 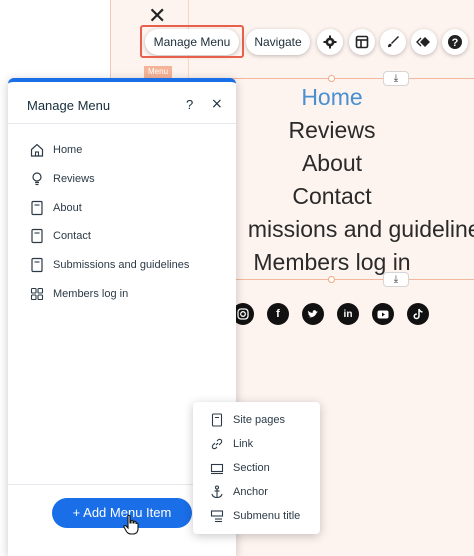 I want to click on home-icon, so click(x=37, y=150).